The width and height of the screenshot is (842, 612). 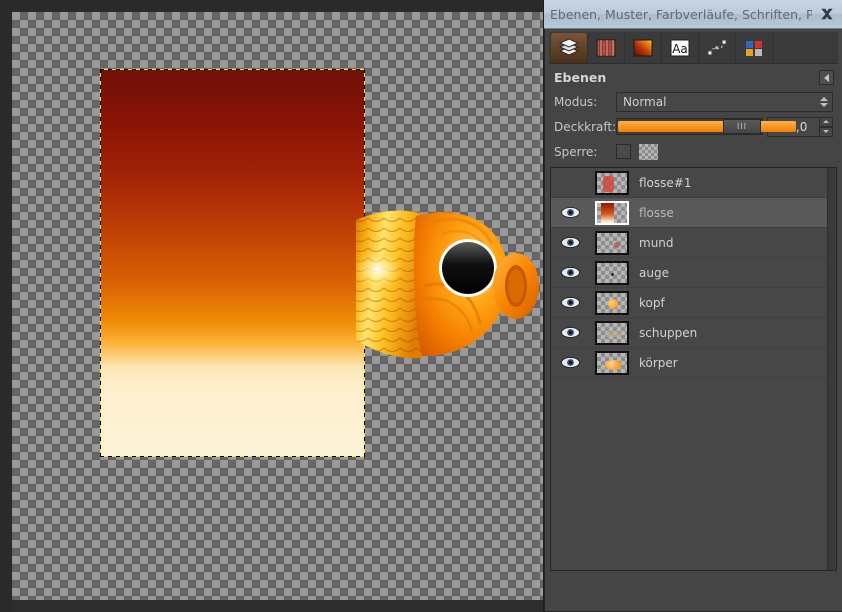 I want to click on opacity-stepper, so click(x=826, y=126).